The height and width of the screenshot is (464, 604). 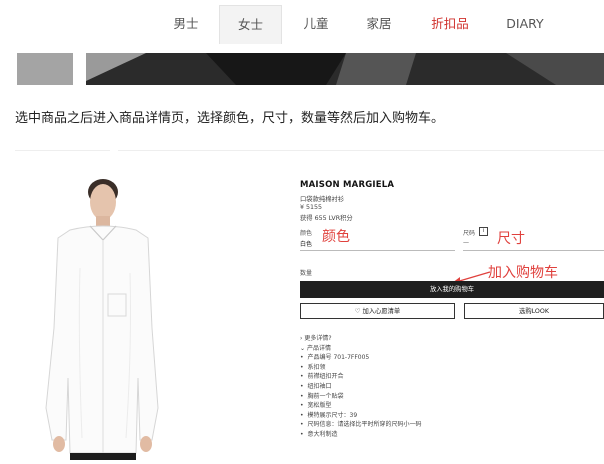 I want to click on shop-look-button: 选购LOOK, so click(x=534, y=311).